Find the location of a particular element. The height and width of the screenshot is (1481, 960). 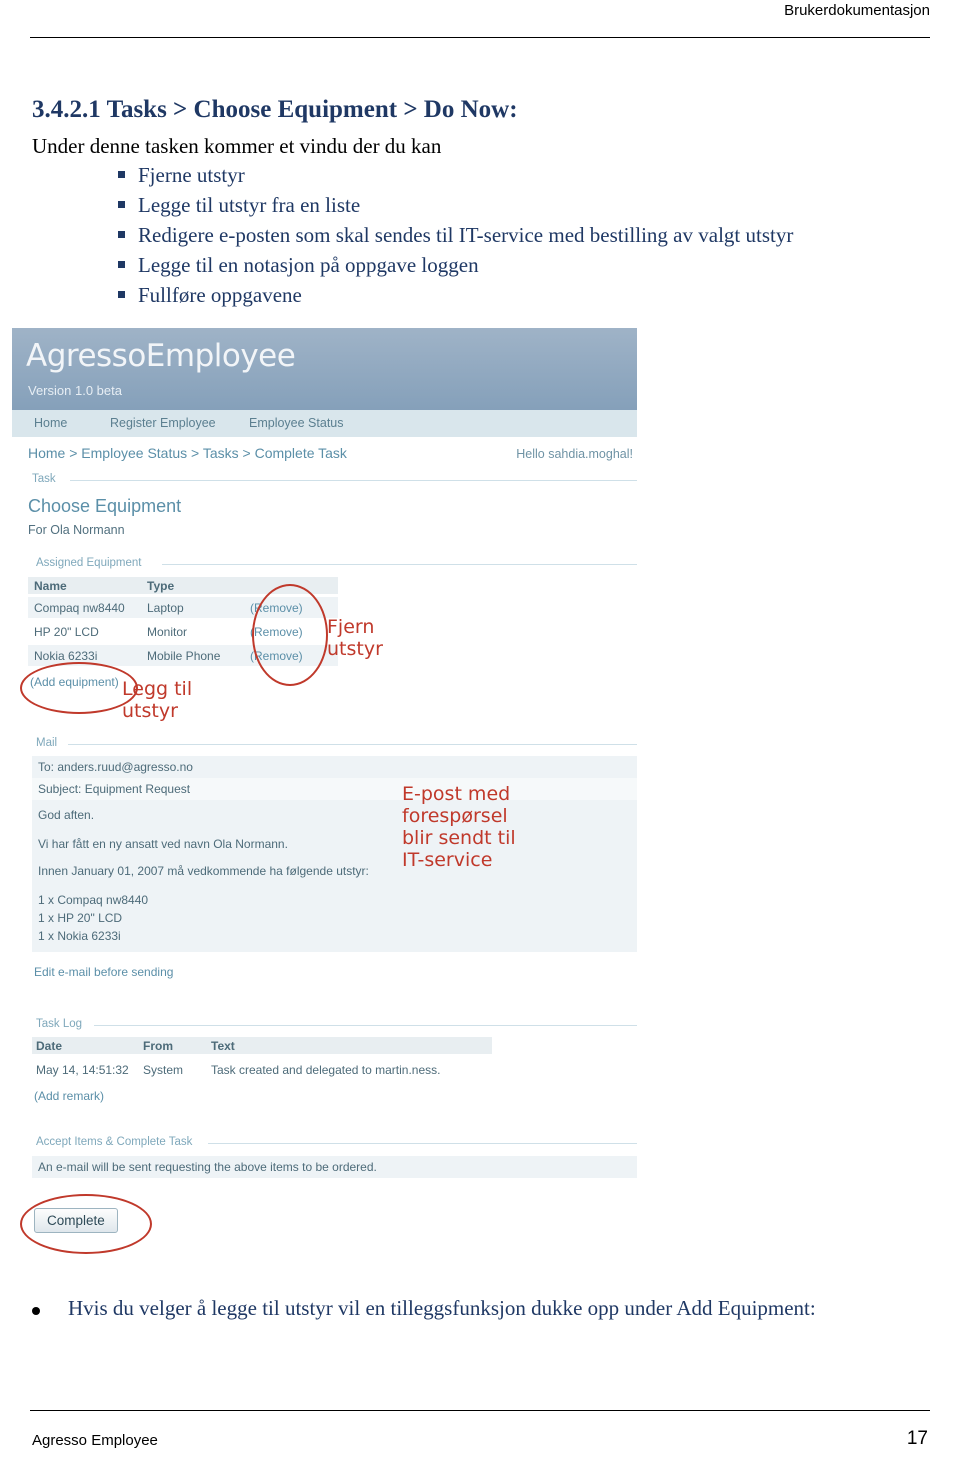

mail-to: To: anders.ruud@agresso.no is located at coordinates (115, 767).